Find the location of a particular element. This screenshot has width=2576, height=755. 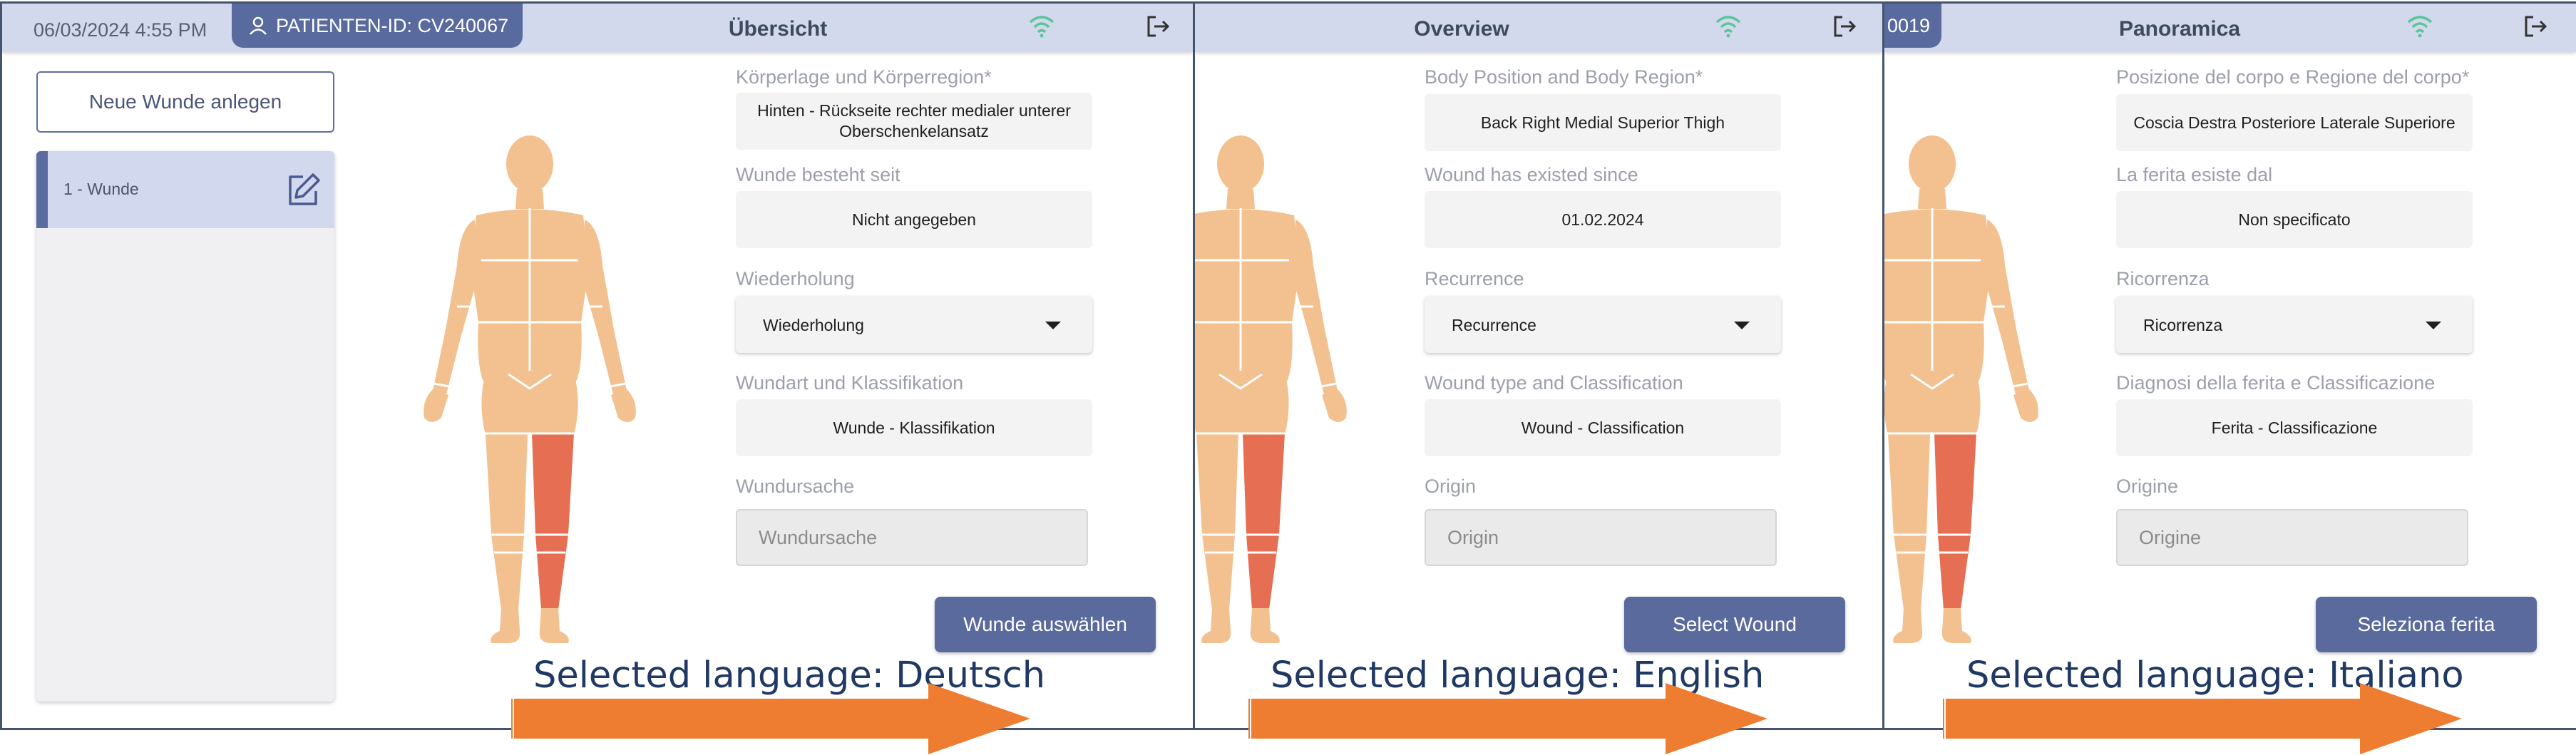

wound-list: 1 - Wunde is located at coordinates (185, 426).